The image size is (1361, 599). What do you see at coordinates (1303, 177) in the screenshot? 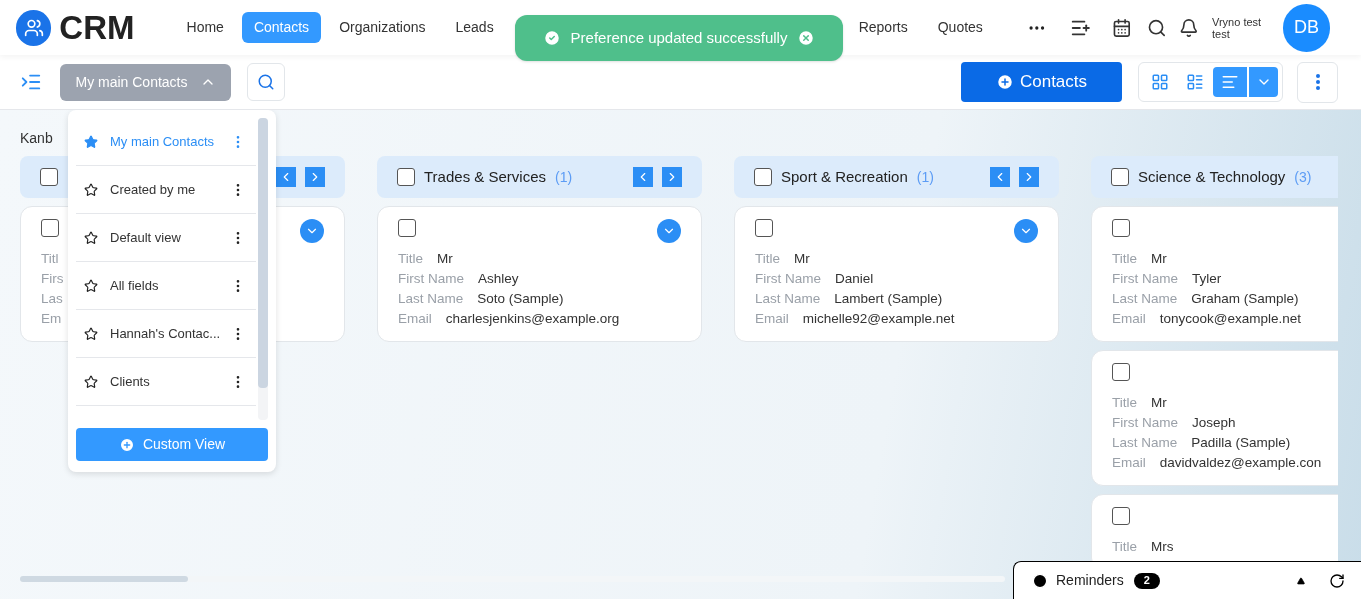
I see `column-count: (3)` at bounding box center [1303, 177].